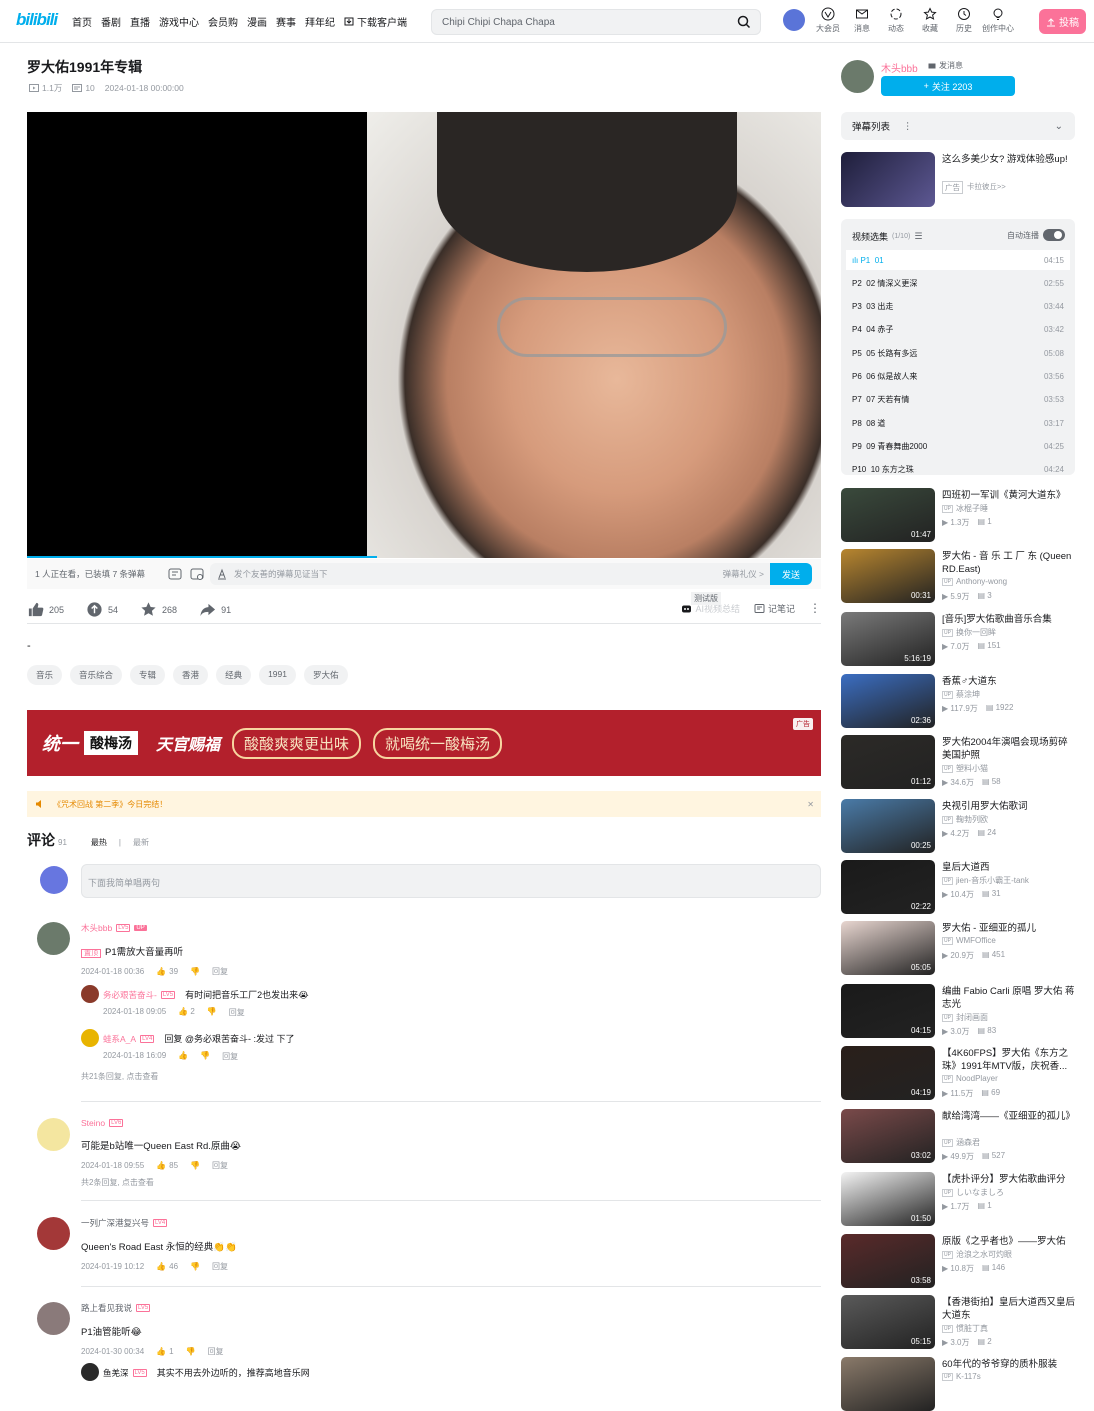  What do you see at coordinates (958, 377) in the screenshot?
I see `episode-item: P6 06 似是故人来 03:56` at bounding box center [958, 377].